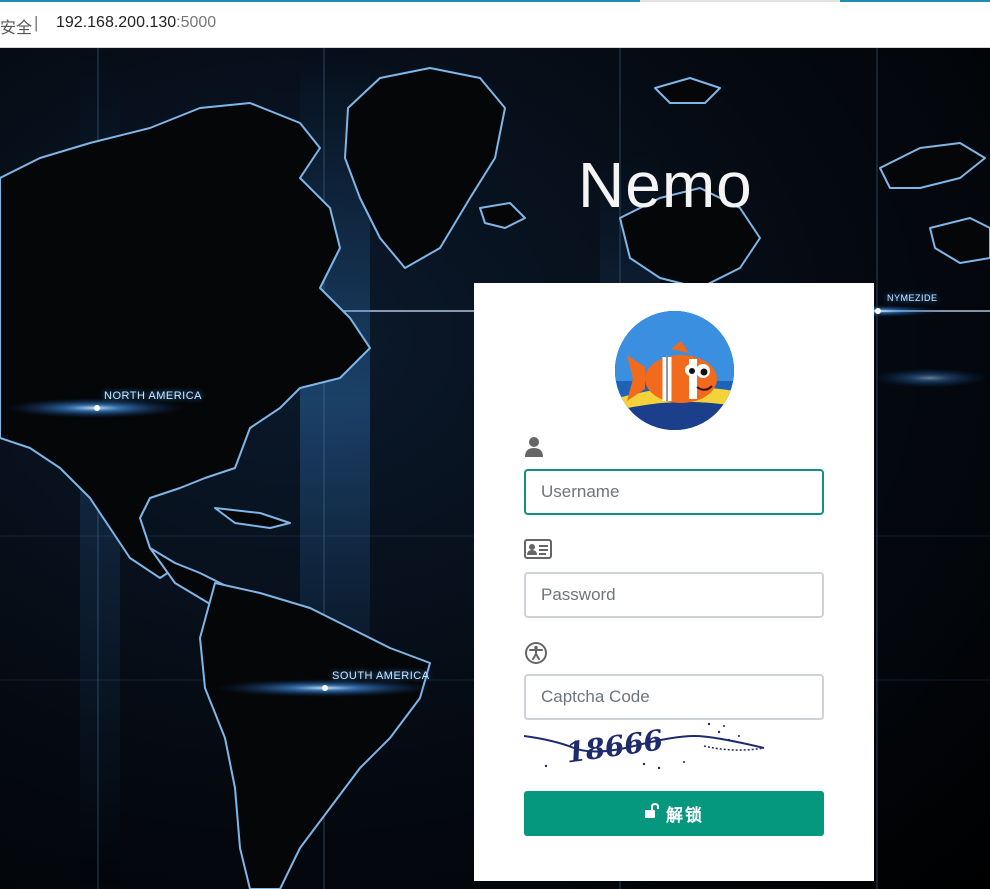 The width and height of the screenshot is (990, 889). I want to click on url-port: :5000, so click(196, 22).